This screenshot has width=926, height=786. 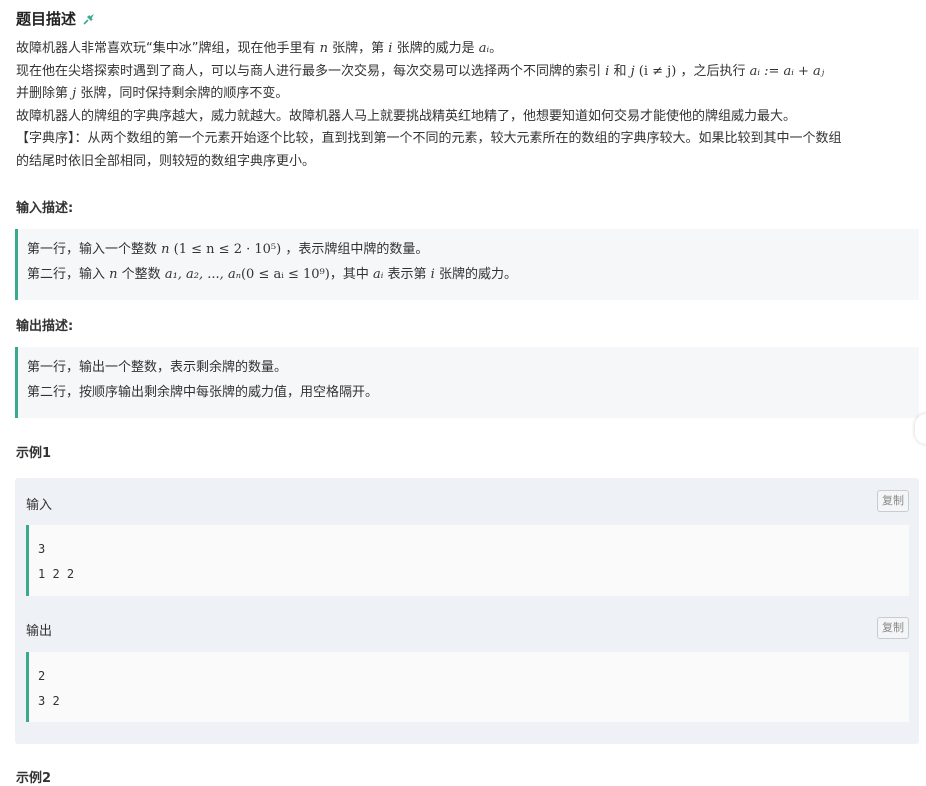 I want to click on sample-output-label: 输出, so click(x=39, y=631).